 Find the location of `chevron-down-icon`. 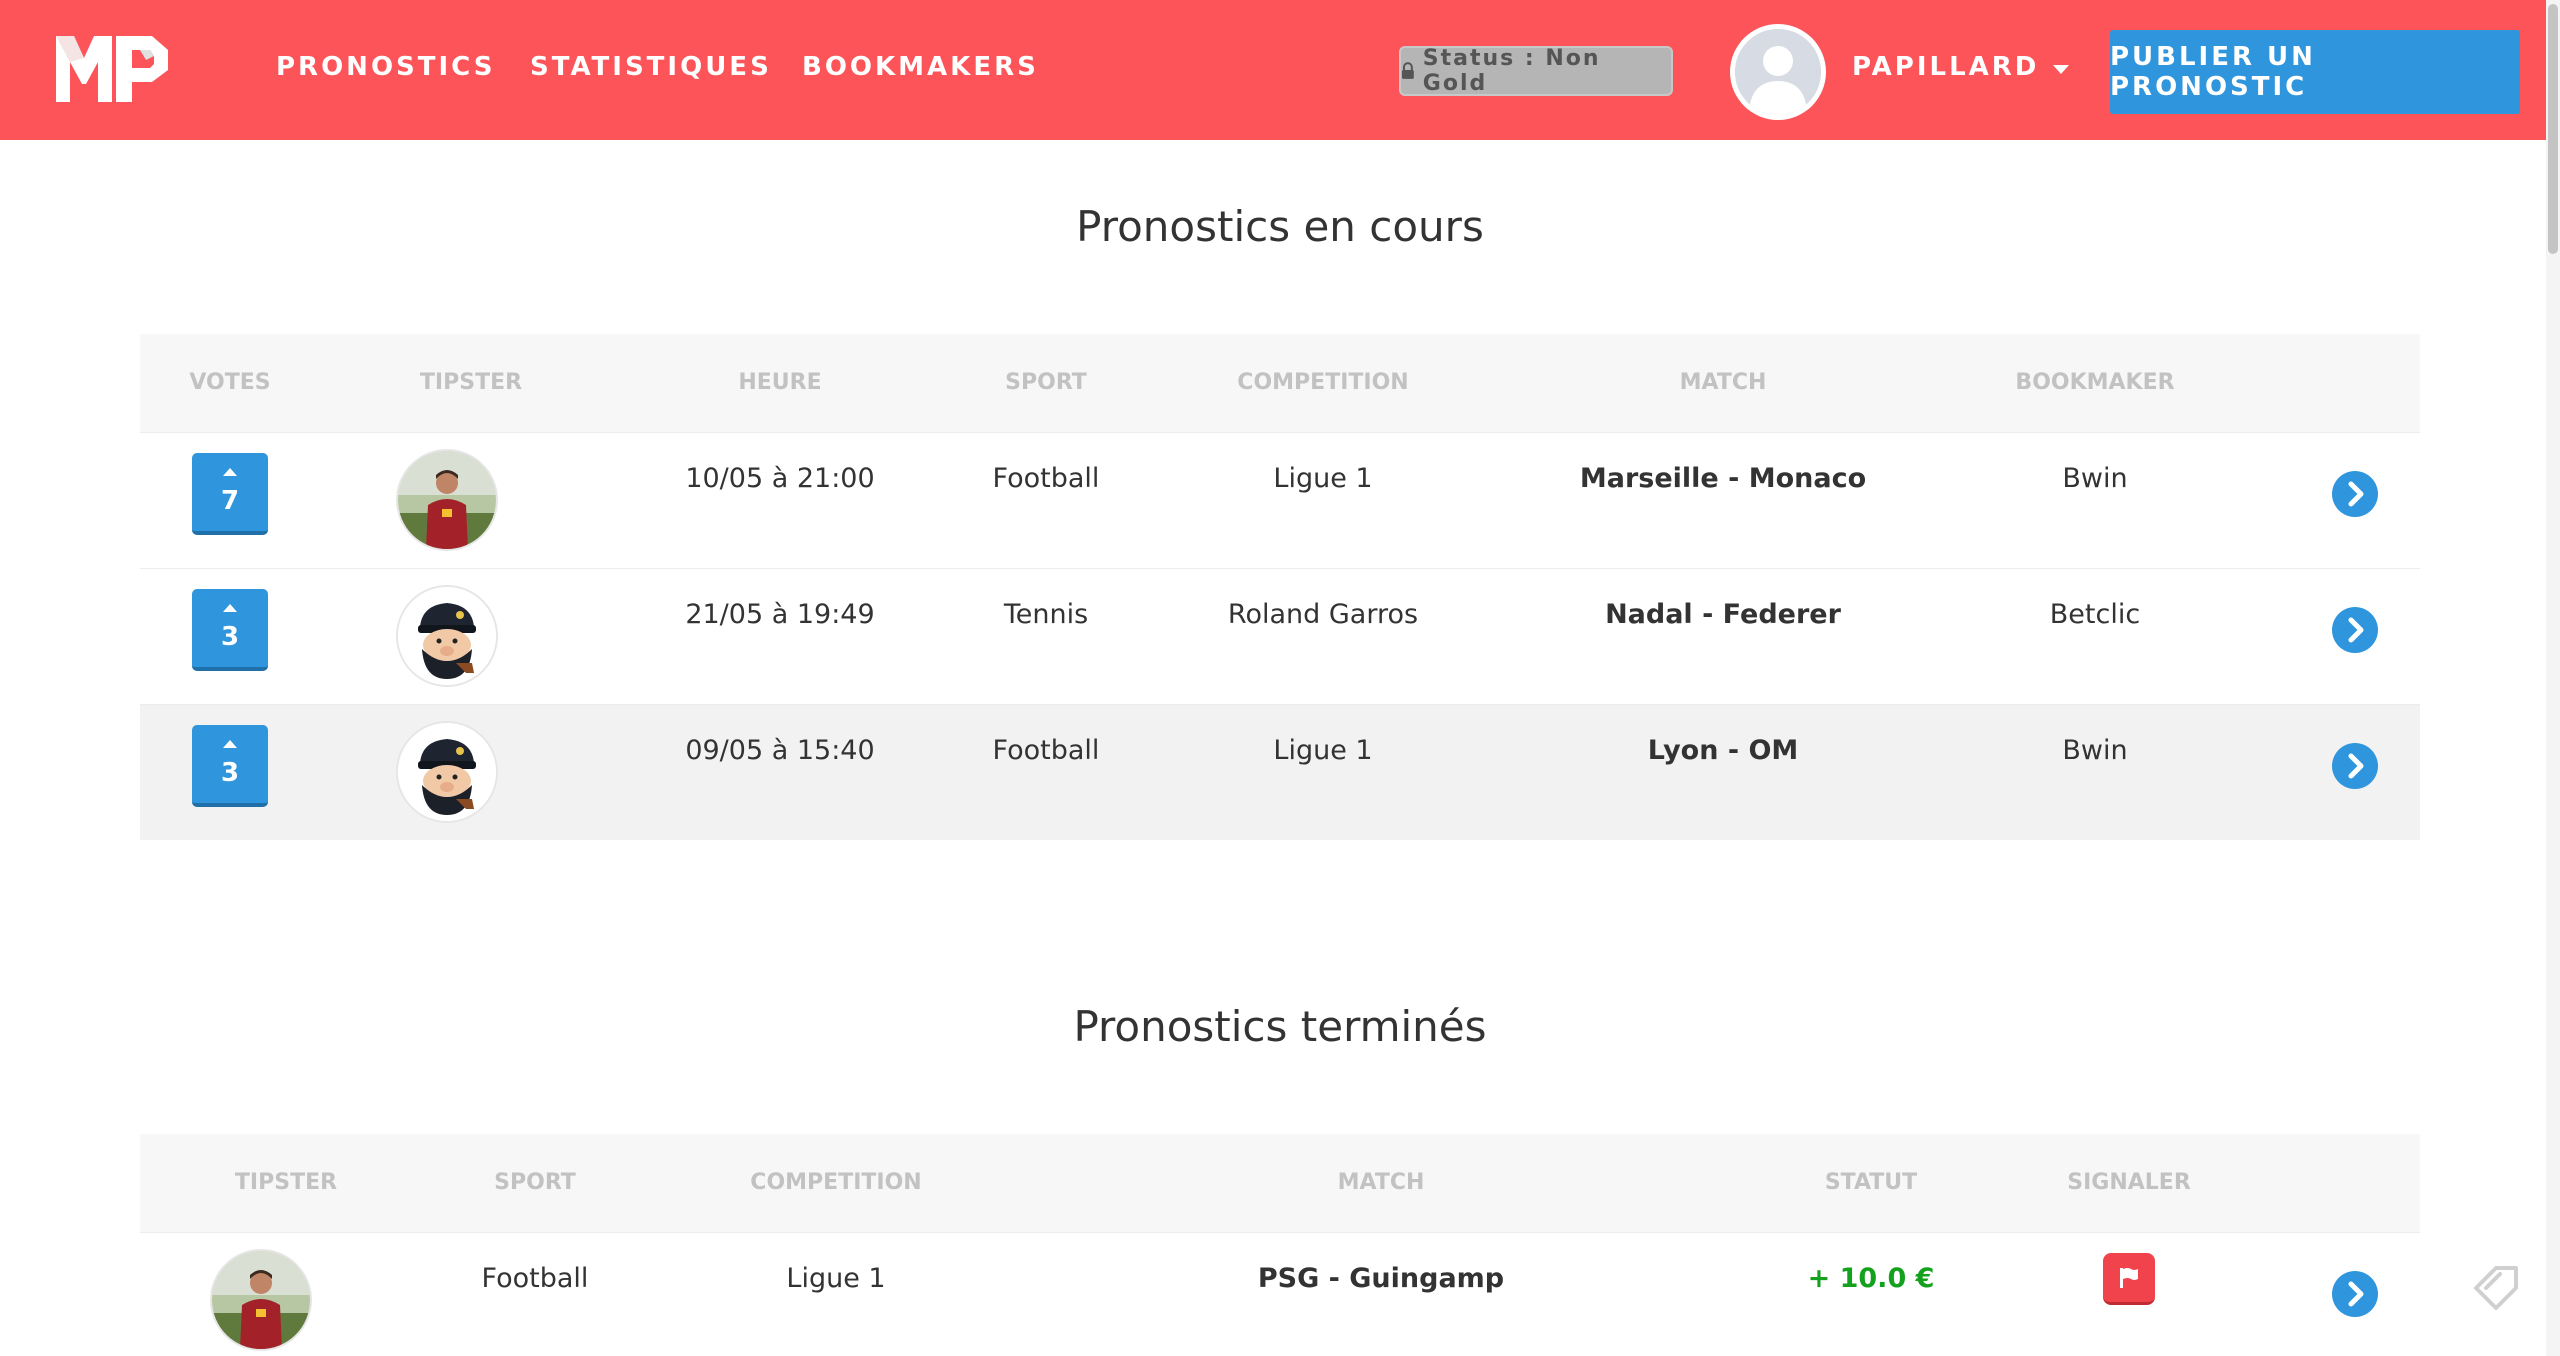

chevron-down-icon is located at coordinates (2061, 69).